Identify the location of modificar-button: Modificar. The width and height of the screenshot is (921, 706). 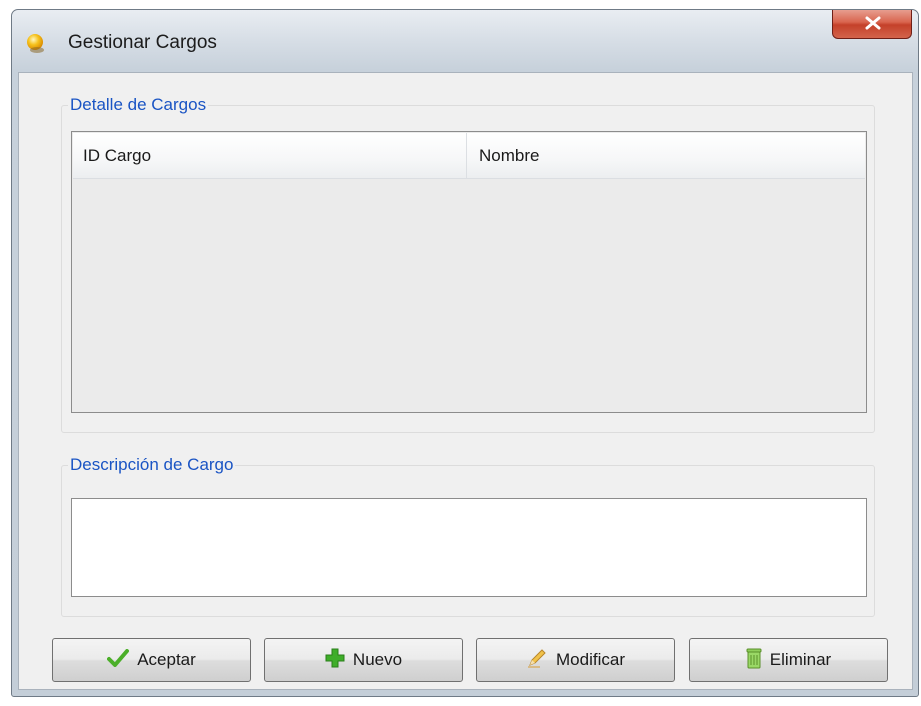
(575, 660).